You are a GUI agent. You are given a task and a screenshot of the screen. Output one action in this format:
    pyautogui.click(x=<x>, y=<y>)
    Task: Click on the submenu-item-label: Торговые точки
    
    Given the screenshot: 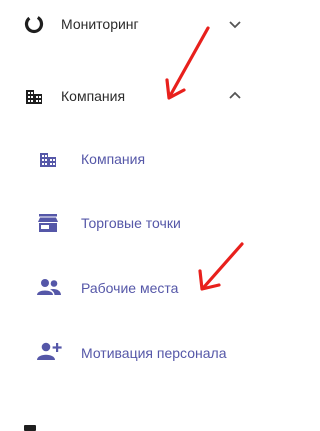 What is the action you would take?
    pyautogui.click(x=131, y=223)
    